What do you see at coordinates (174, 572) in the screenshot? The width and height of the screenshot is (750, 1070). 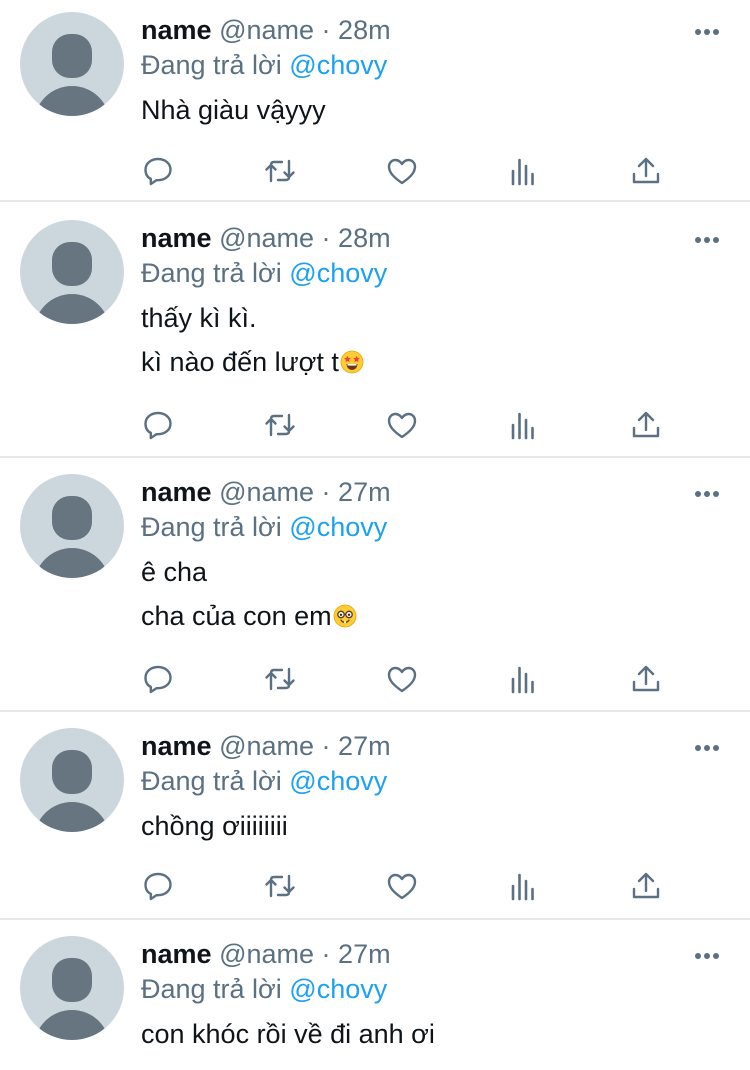 I see `tweet-text-line: ê cha` at bounding box center [174, 572].